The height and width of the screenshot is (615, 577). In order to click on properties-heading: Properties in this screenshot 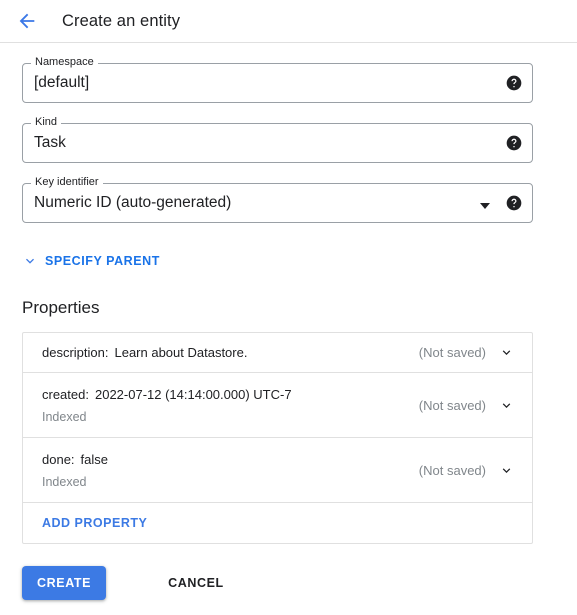, I will do `click(61, 307)`.